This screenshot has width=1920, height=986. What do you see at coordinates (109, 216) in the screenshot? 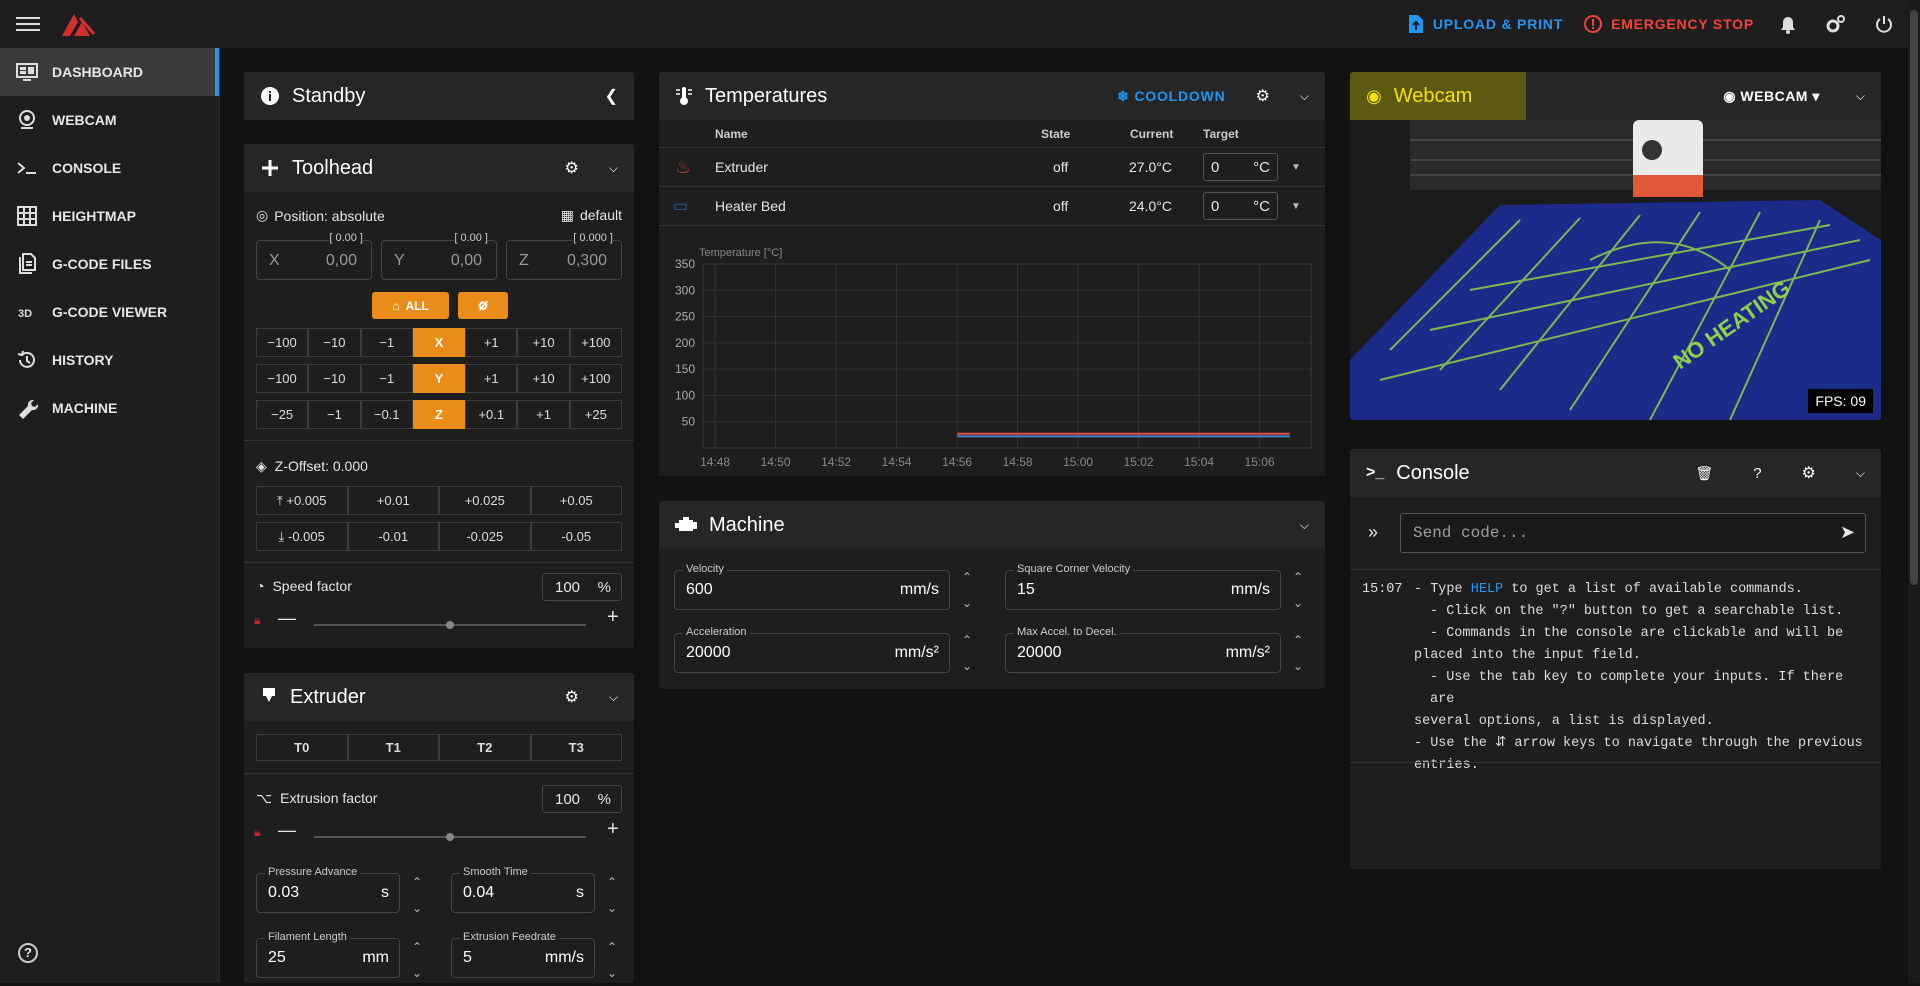
I see `nav-heightmap: HEIGHTMAP` at bounding box center [109, 216].